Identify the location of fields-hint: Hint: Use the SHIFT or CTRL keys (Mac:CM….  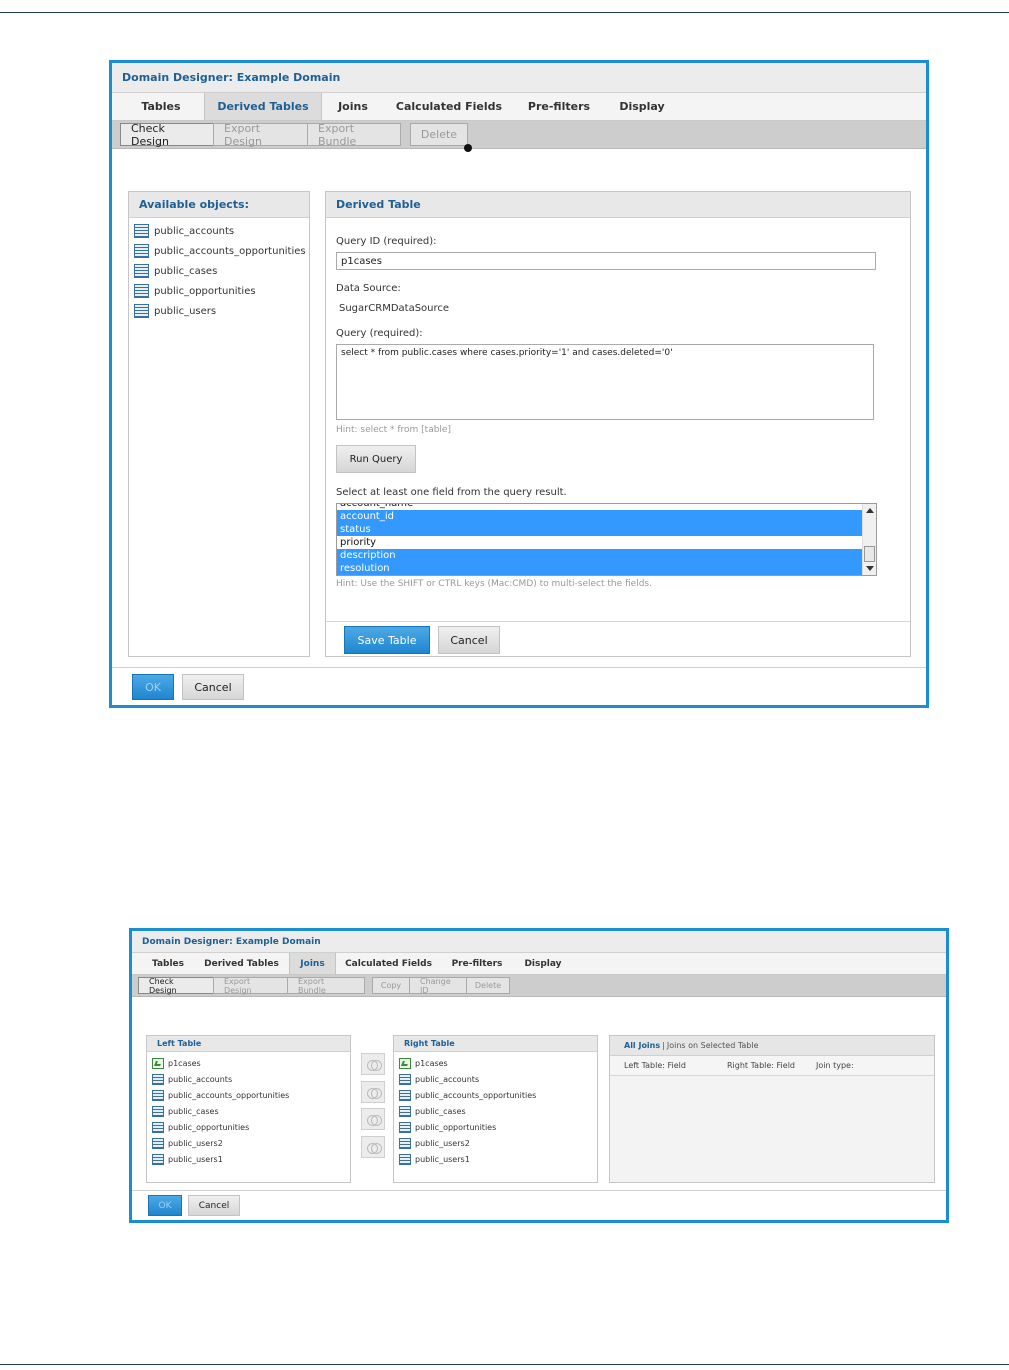
(494, 584).